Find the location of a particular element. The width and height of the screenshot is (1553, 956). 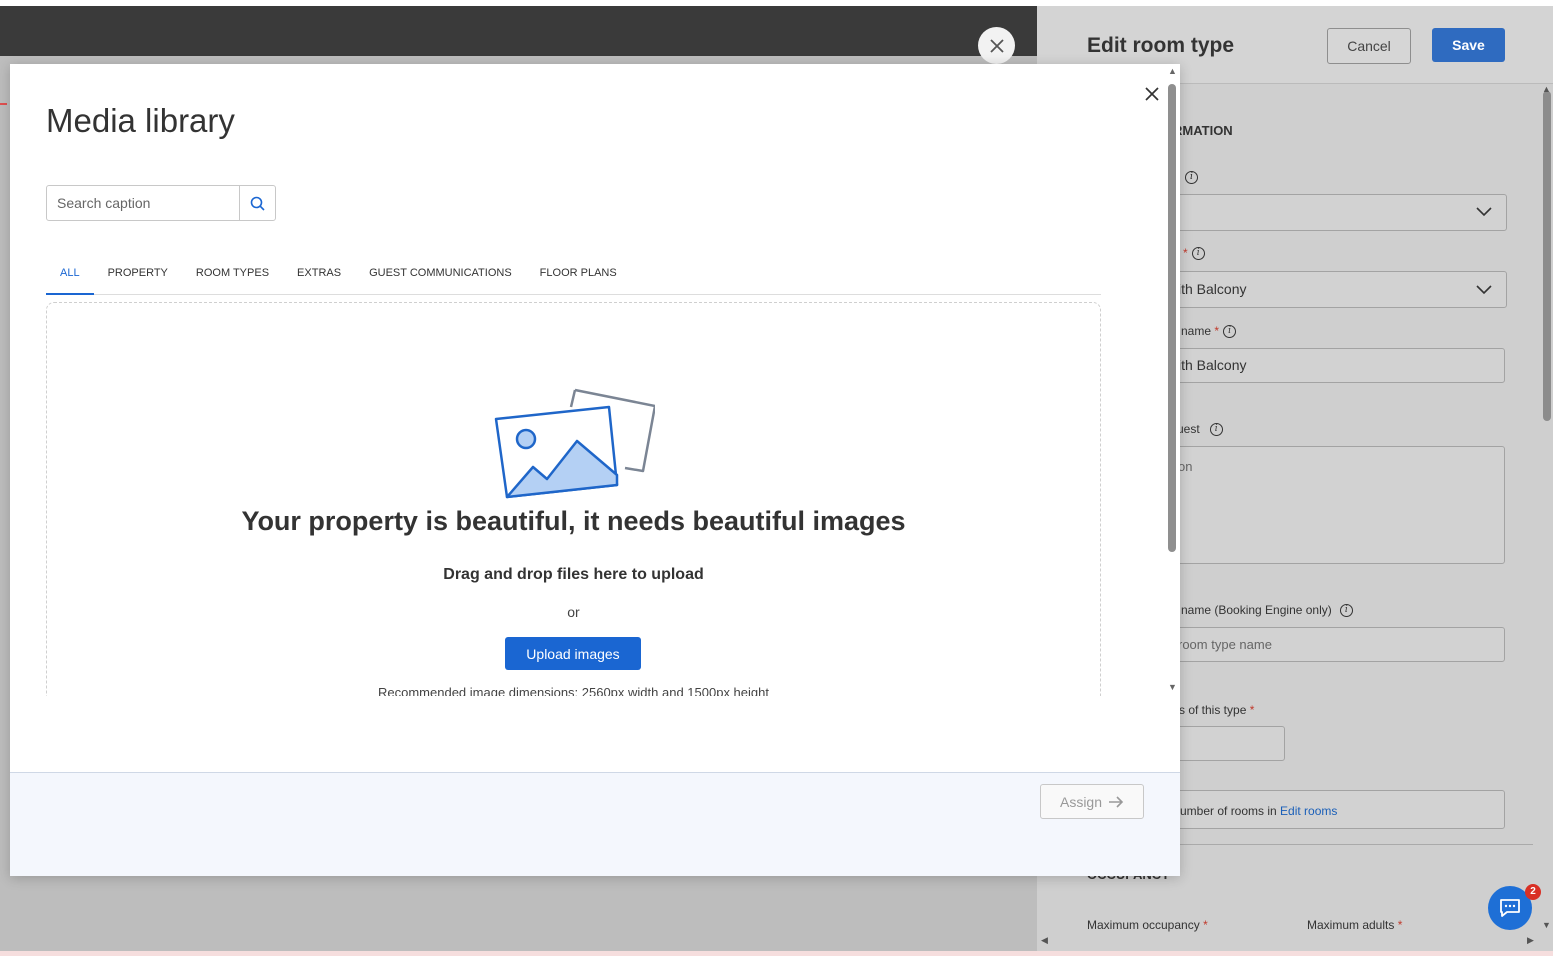

rooms-note-text: umber of rooms in Edit rooms is located at coordinates (1258, 811).